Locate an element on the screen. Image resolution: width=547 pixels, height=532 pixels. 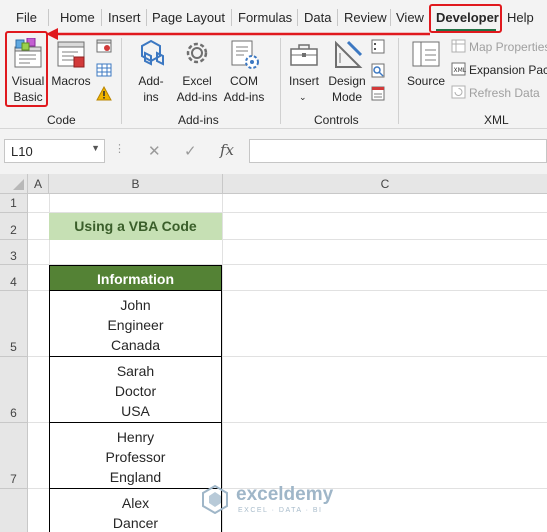
cell-line: Dancer is located at coordinates (135, 523).